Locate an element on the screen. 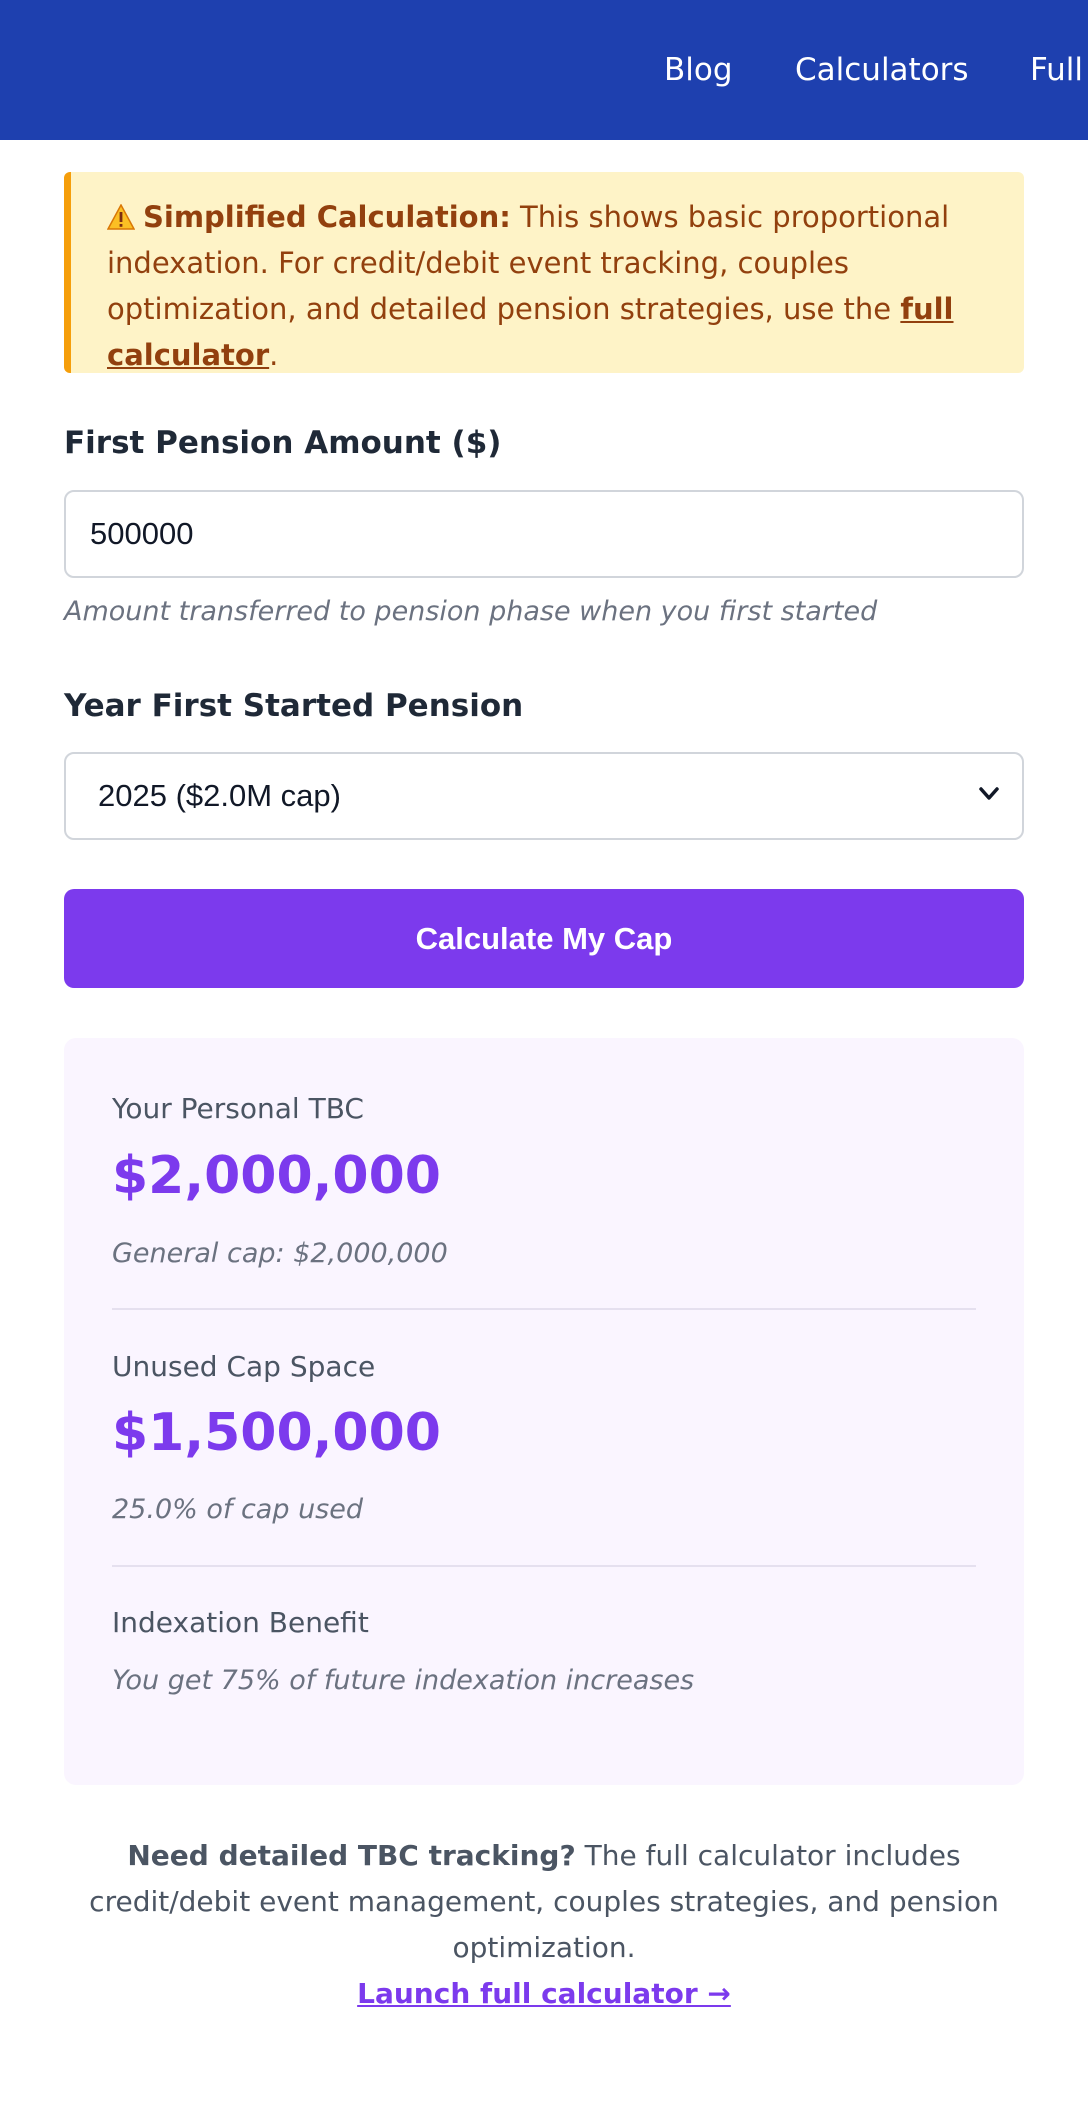 This screenshot has height=2112, width=1088. year-started-select: 2025 ($2.0M cap) is located at coordinates (544, 796).